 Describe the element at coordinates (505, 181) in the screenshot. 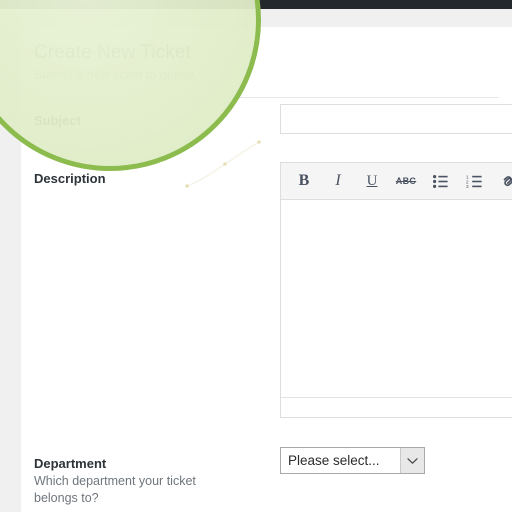

I see `link-icon` at that location.